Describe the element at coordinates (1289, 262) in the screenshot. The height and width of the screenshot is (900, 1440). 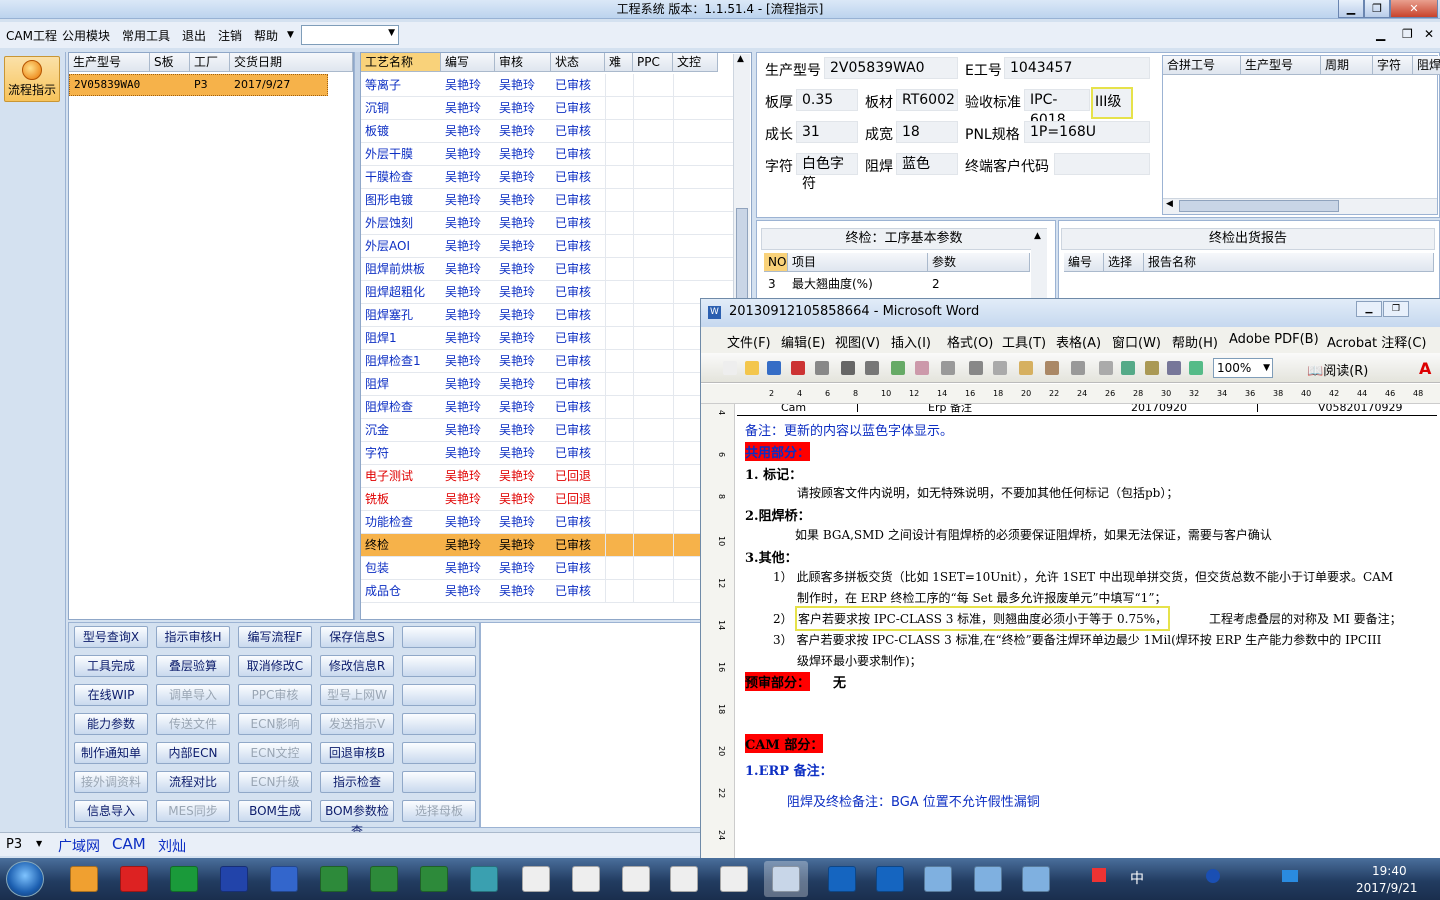
I see `report-header-name: 报告名称` at that location.